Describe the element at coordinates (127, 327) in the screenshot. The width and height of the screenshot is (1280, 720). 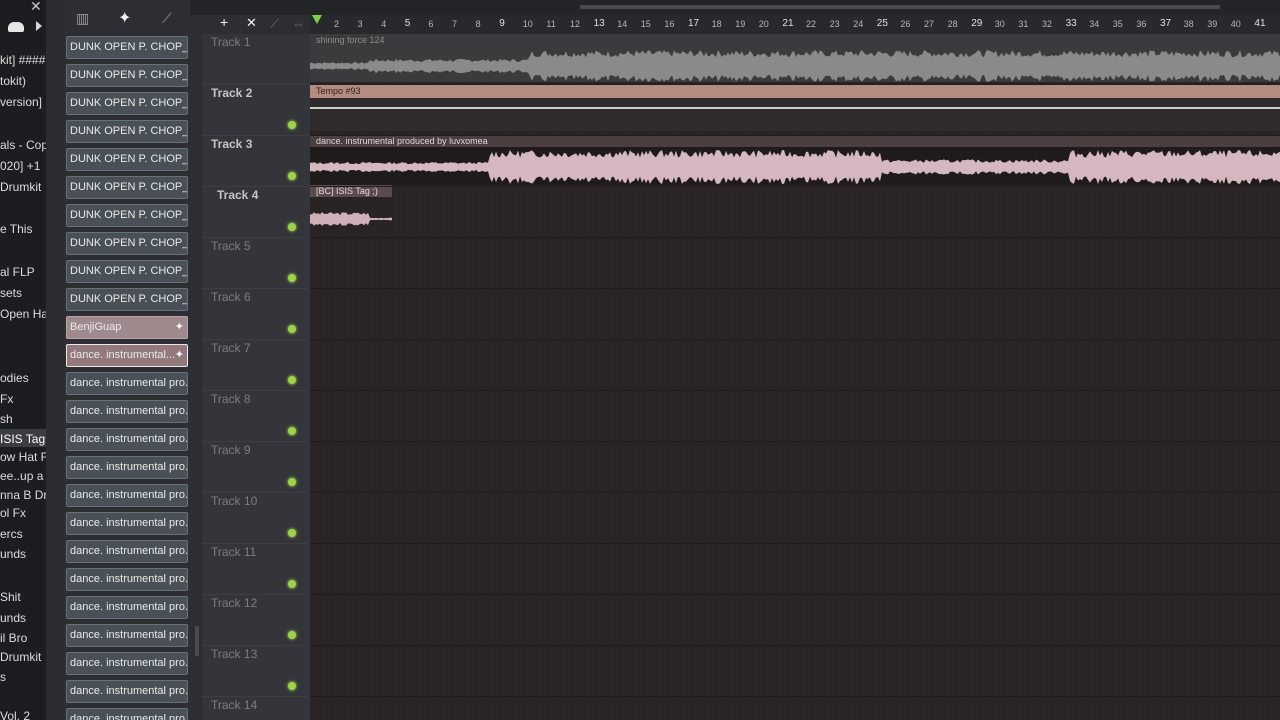
I see `channel-button: BenjiGuap ✦` at that location.